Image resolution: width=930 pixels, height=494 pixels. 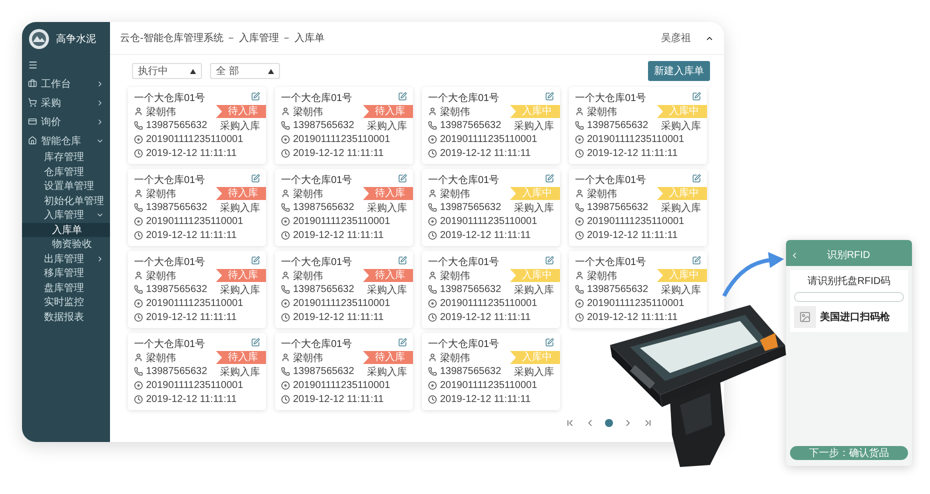 What do you see at coordinates (570, 423) in the screenshot?
I see `first-page-icon` at bounding box center [570, 423].